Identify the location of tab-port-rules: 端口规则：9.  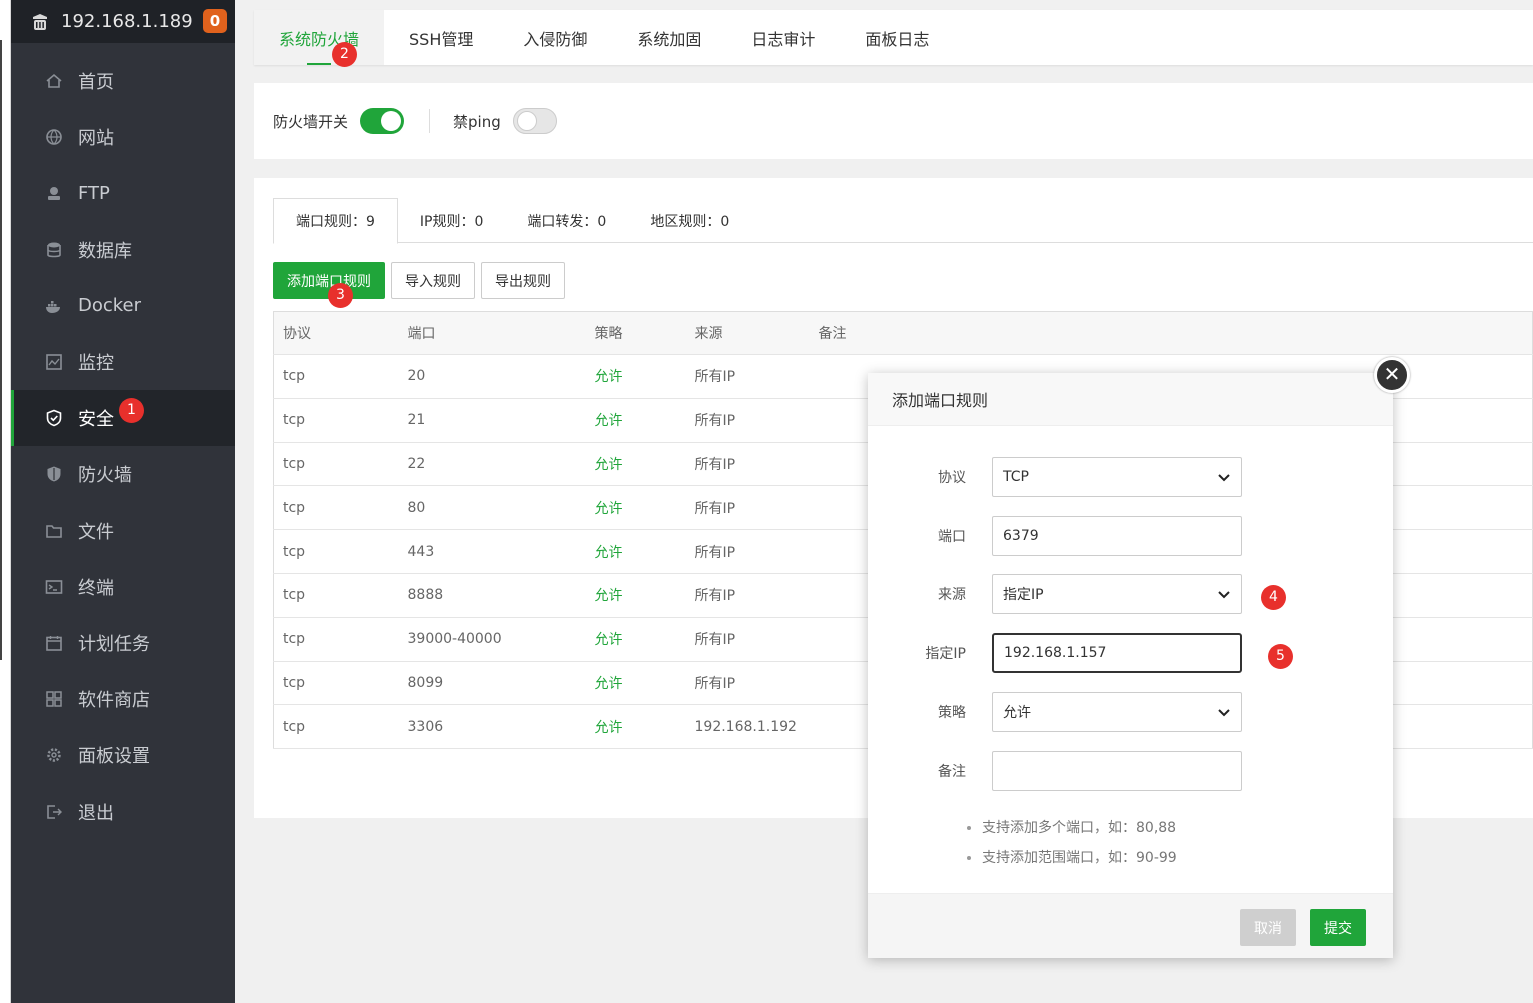
(335, 221).